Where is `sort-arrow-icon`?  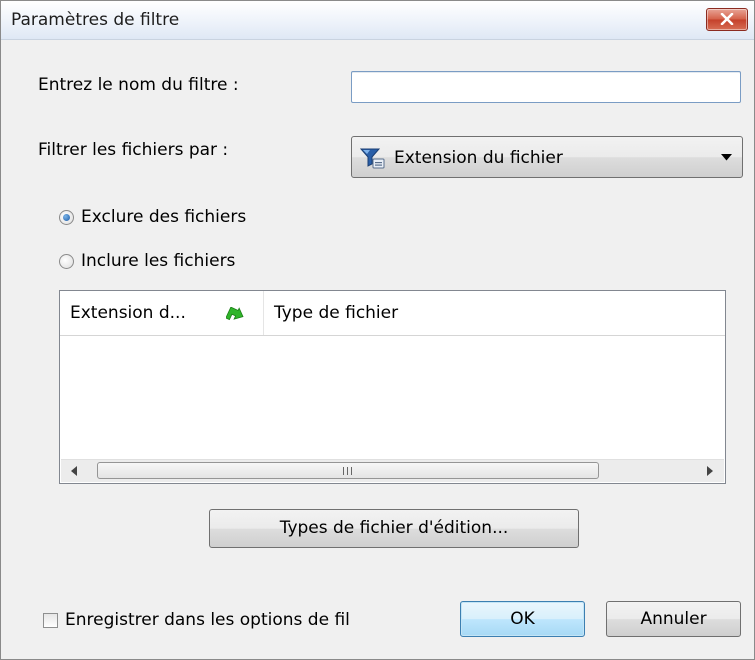 sort-arrow-icon is located at coordinates (235, 314).